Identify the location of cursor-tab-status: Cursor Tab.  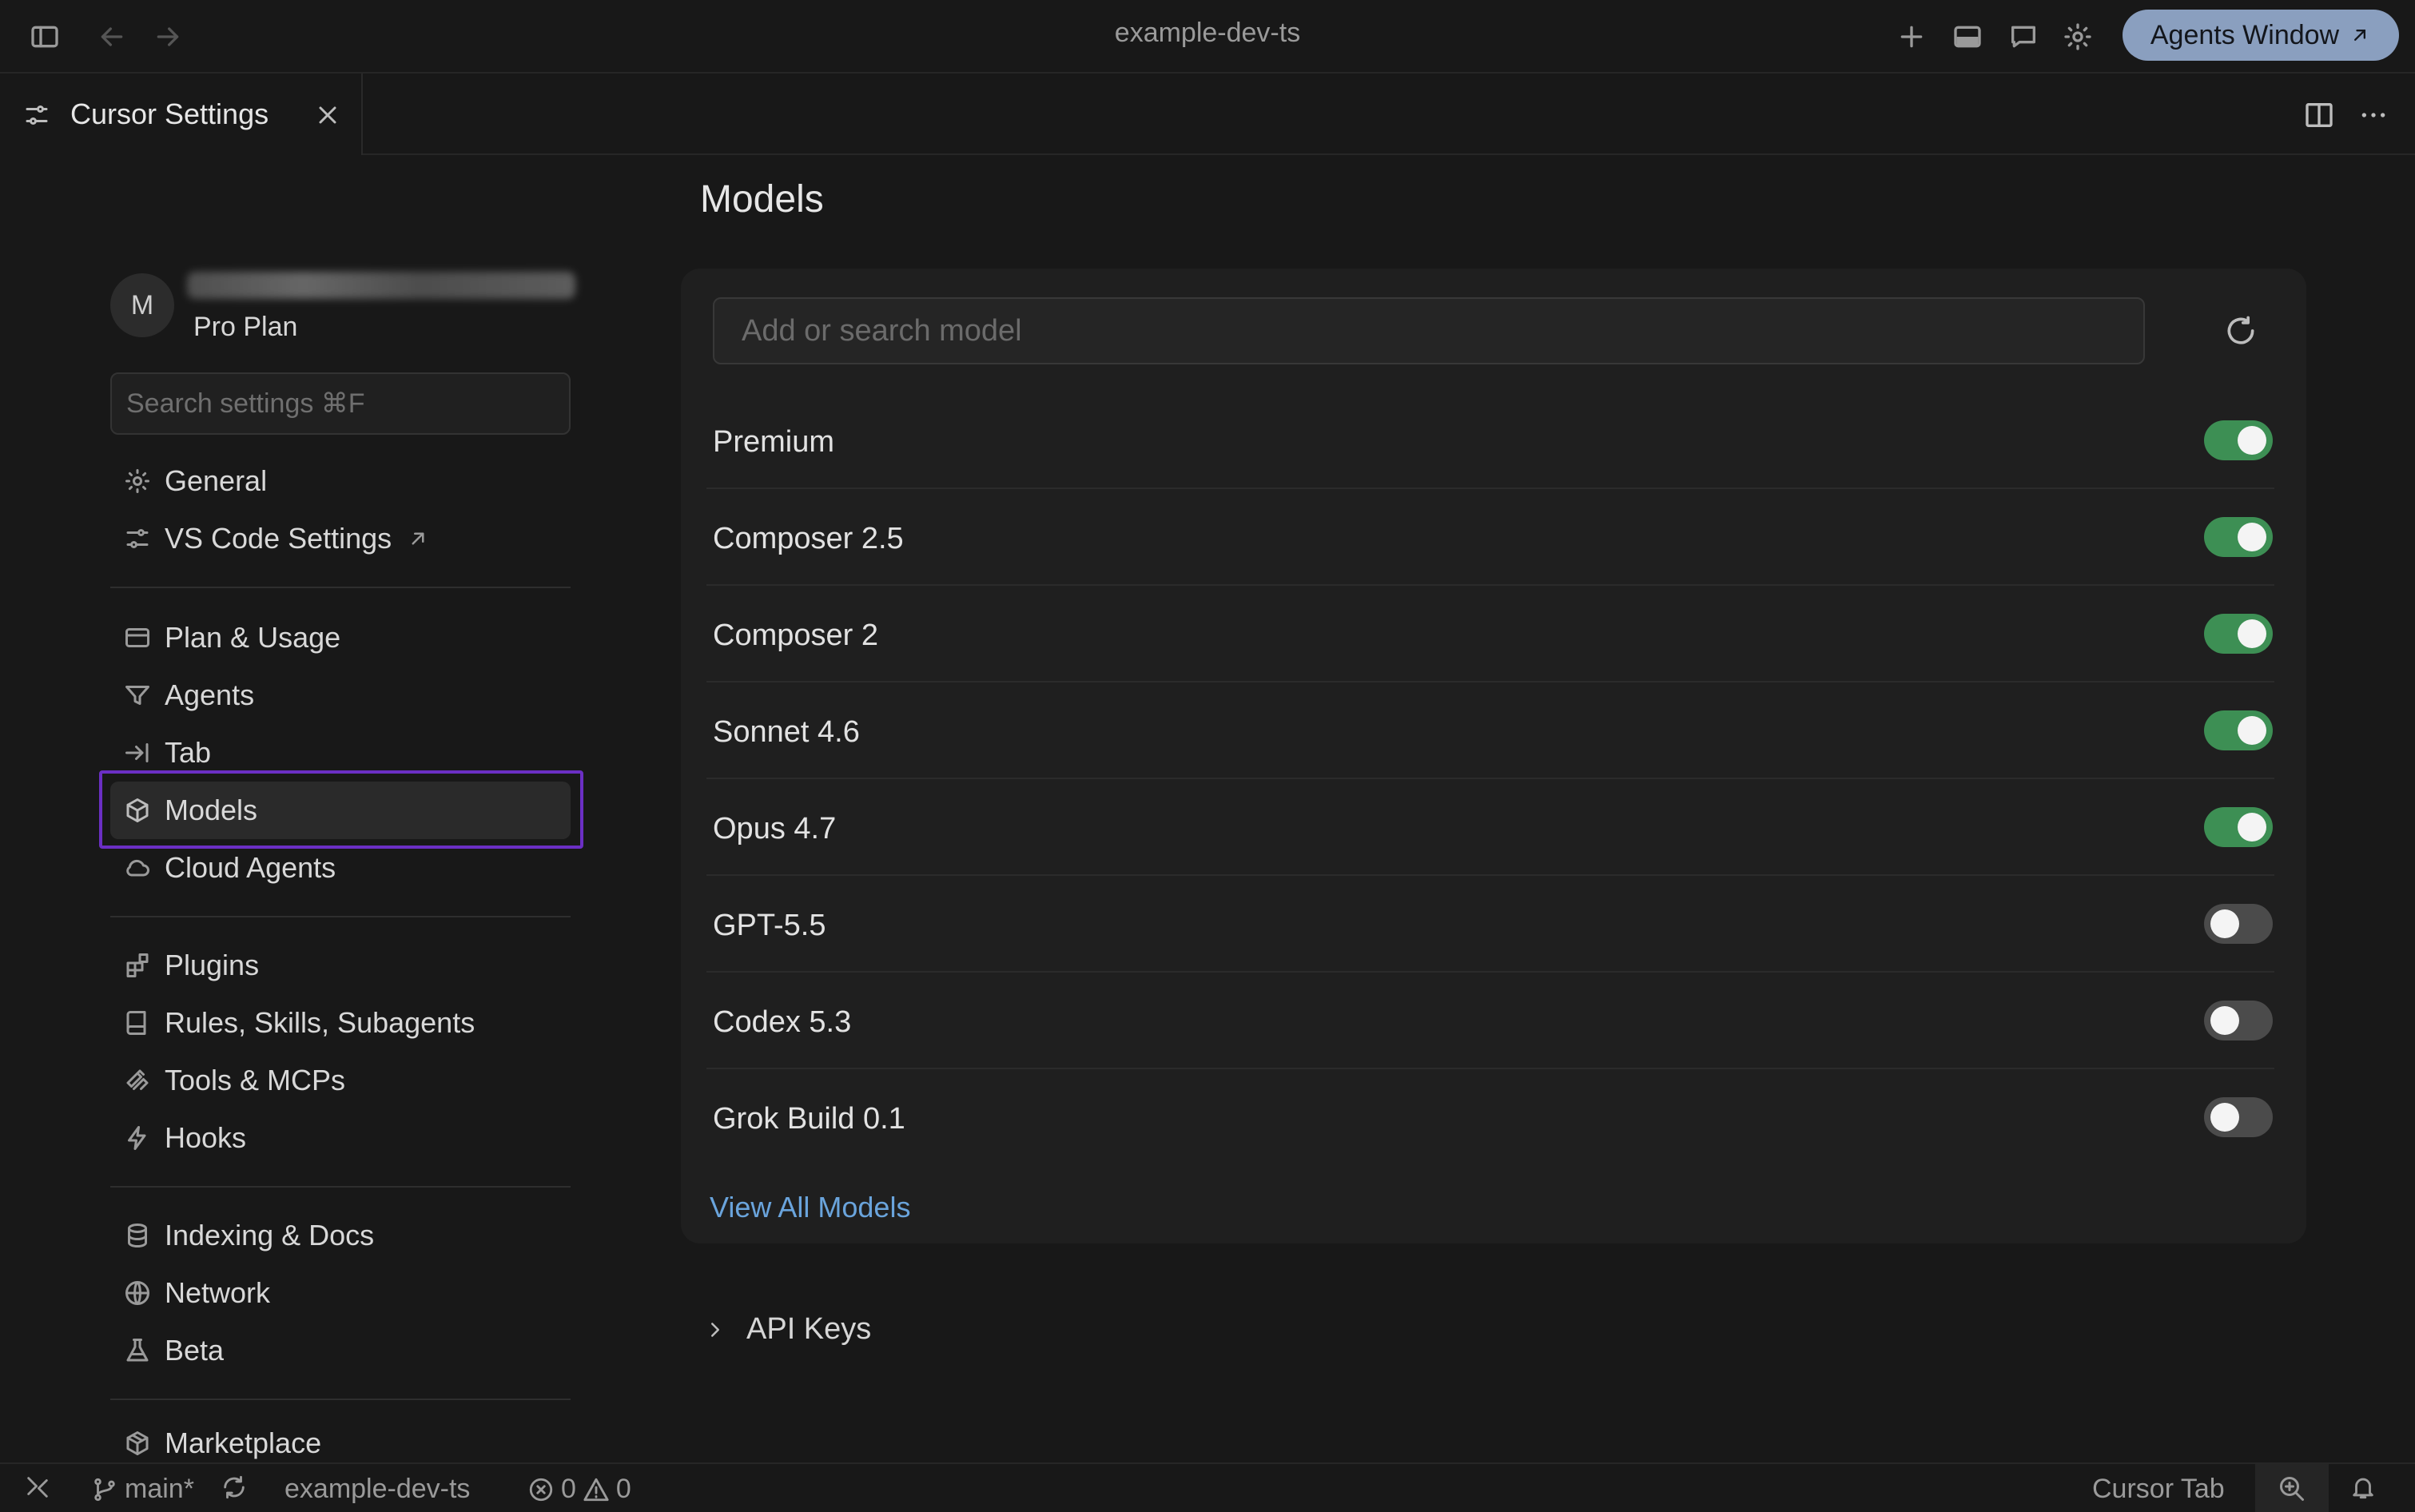
(2159, 1489).